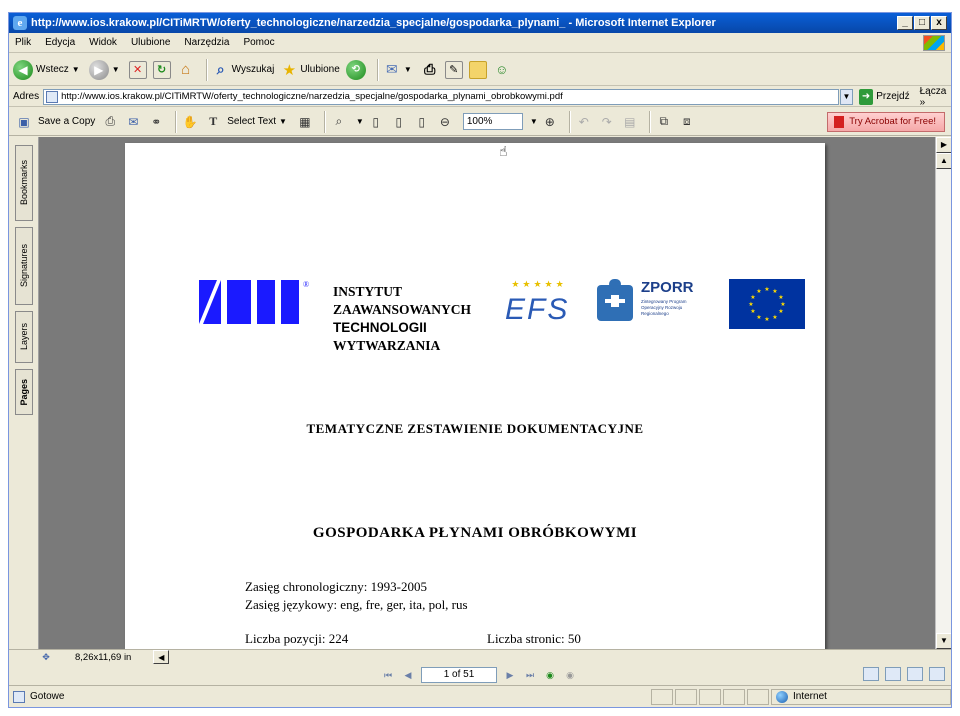 The image size is (960, 716). I want to click on close-button: x, so click(939, 23).